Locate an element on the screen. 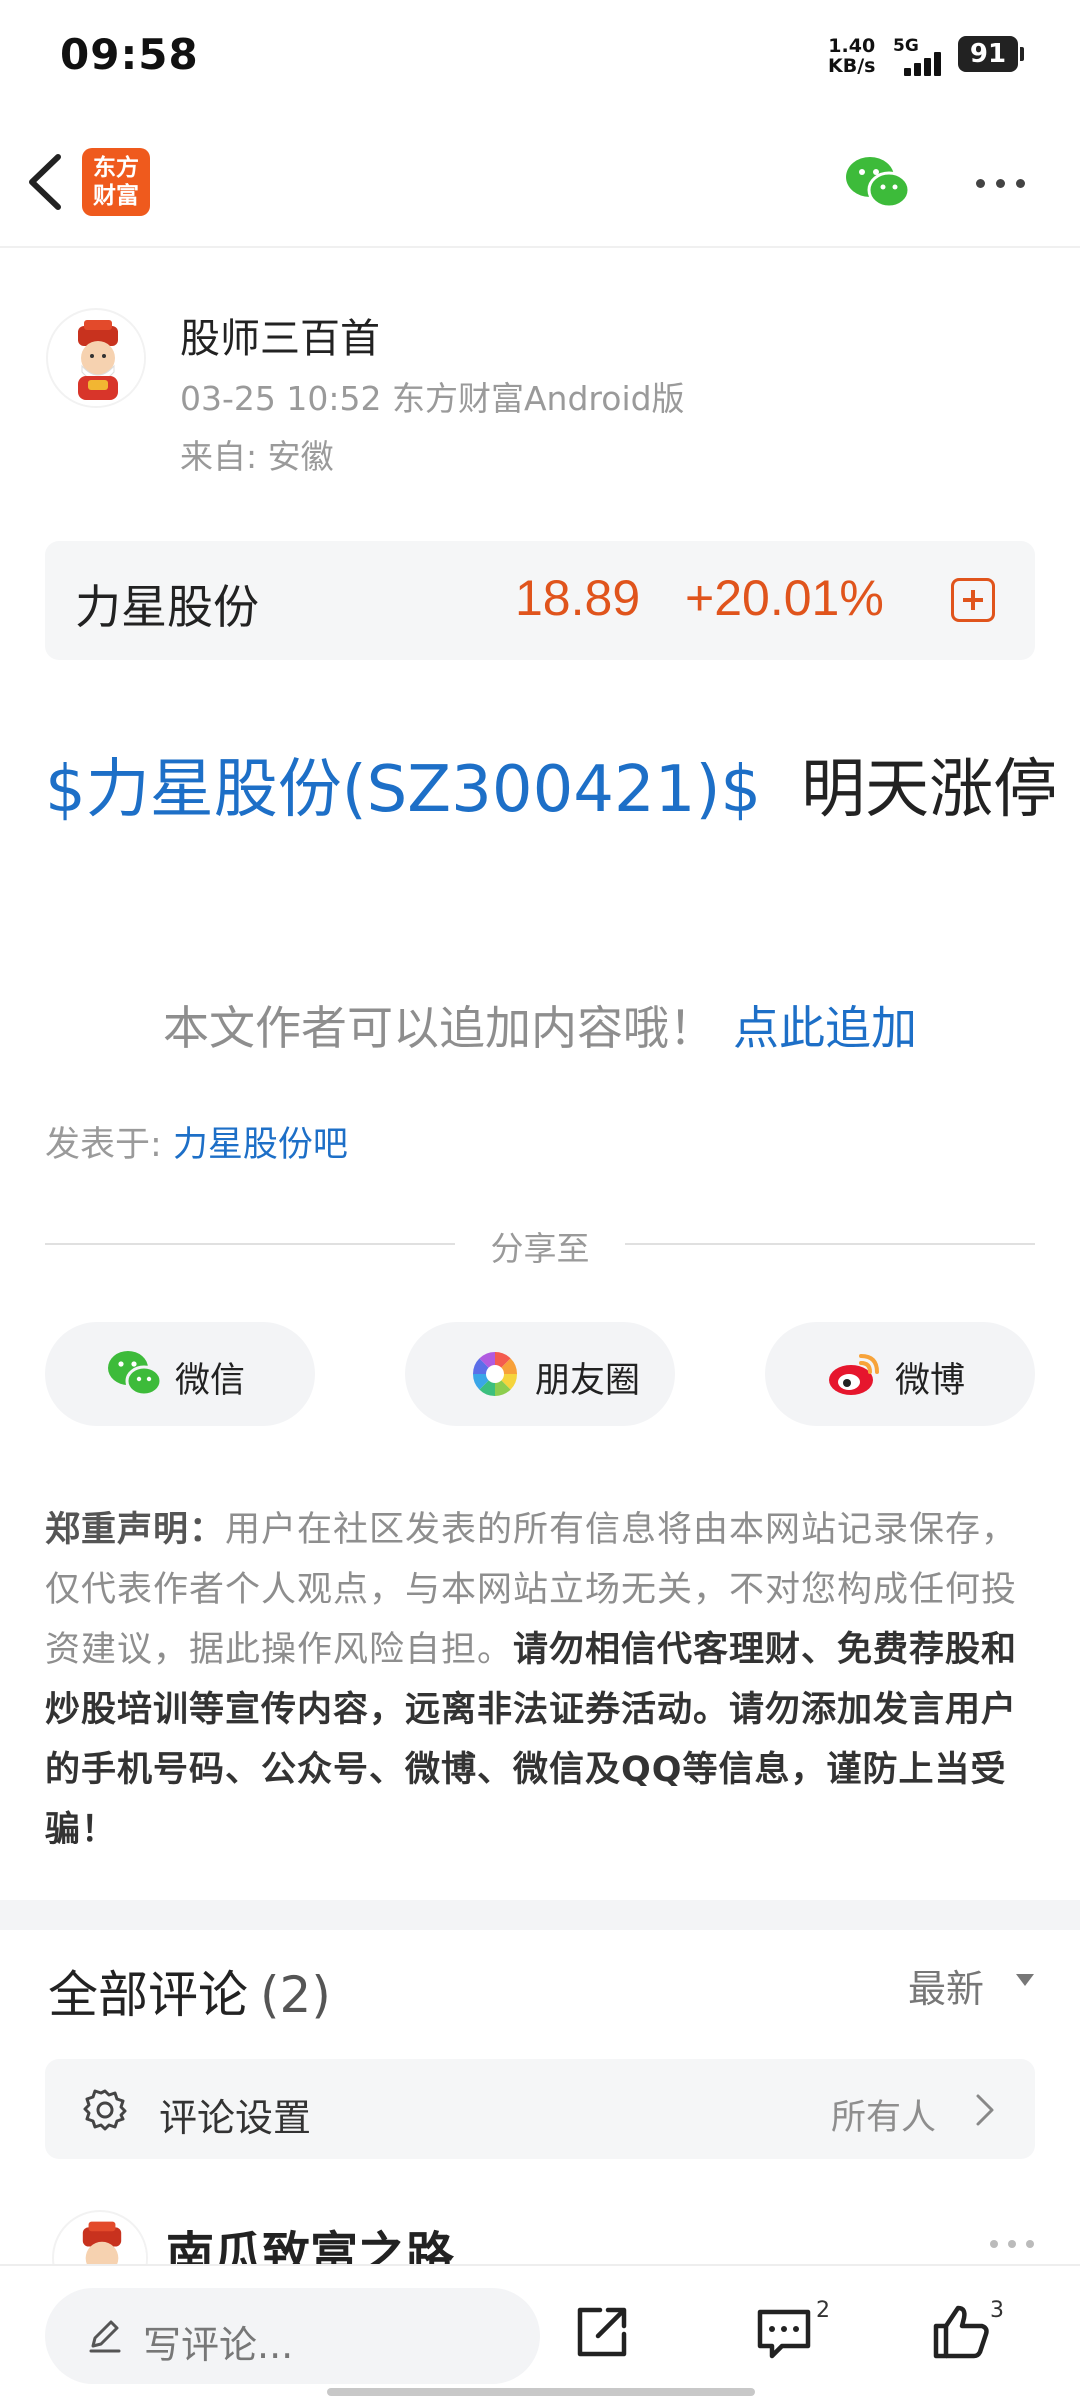 The image size is (1080, 2400). share-divider-left is located at coordinates (250, 1244).